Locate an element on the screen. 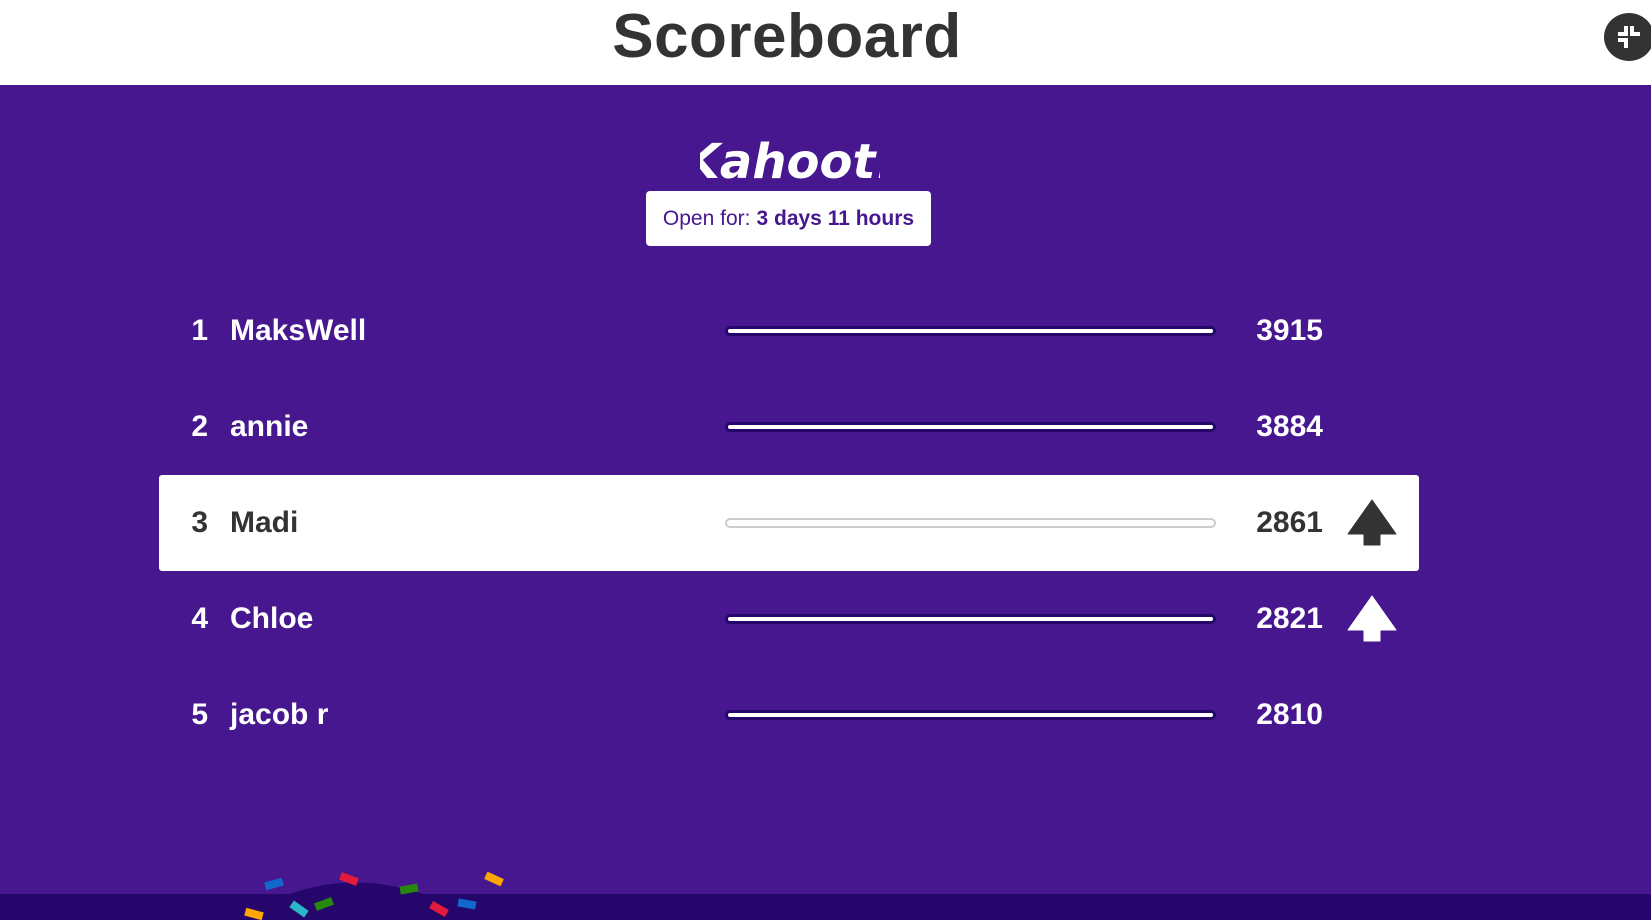 The width and height of the screenshot is (1651, 920). player-score: 3884 is located at coordinates (1289, 426).